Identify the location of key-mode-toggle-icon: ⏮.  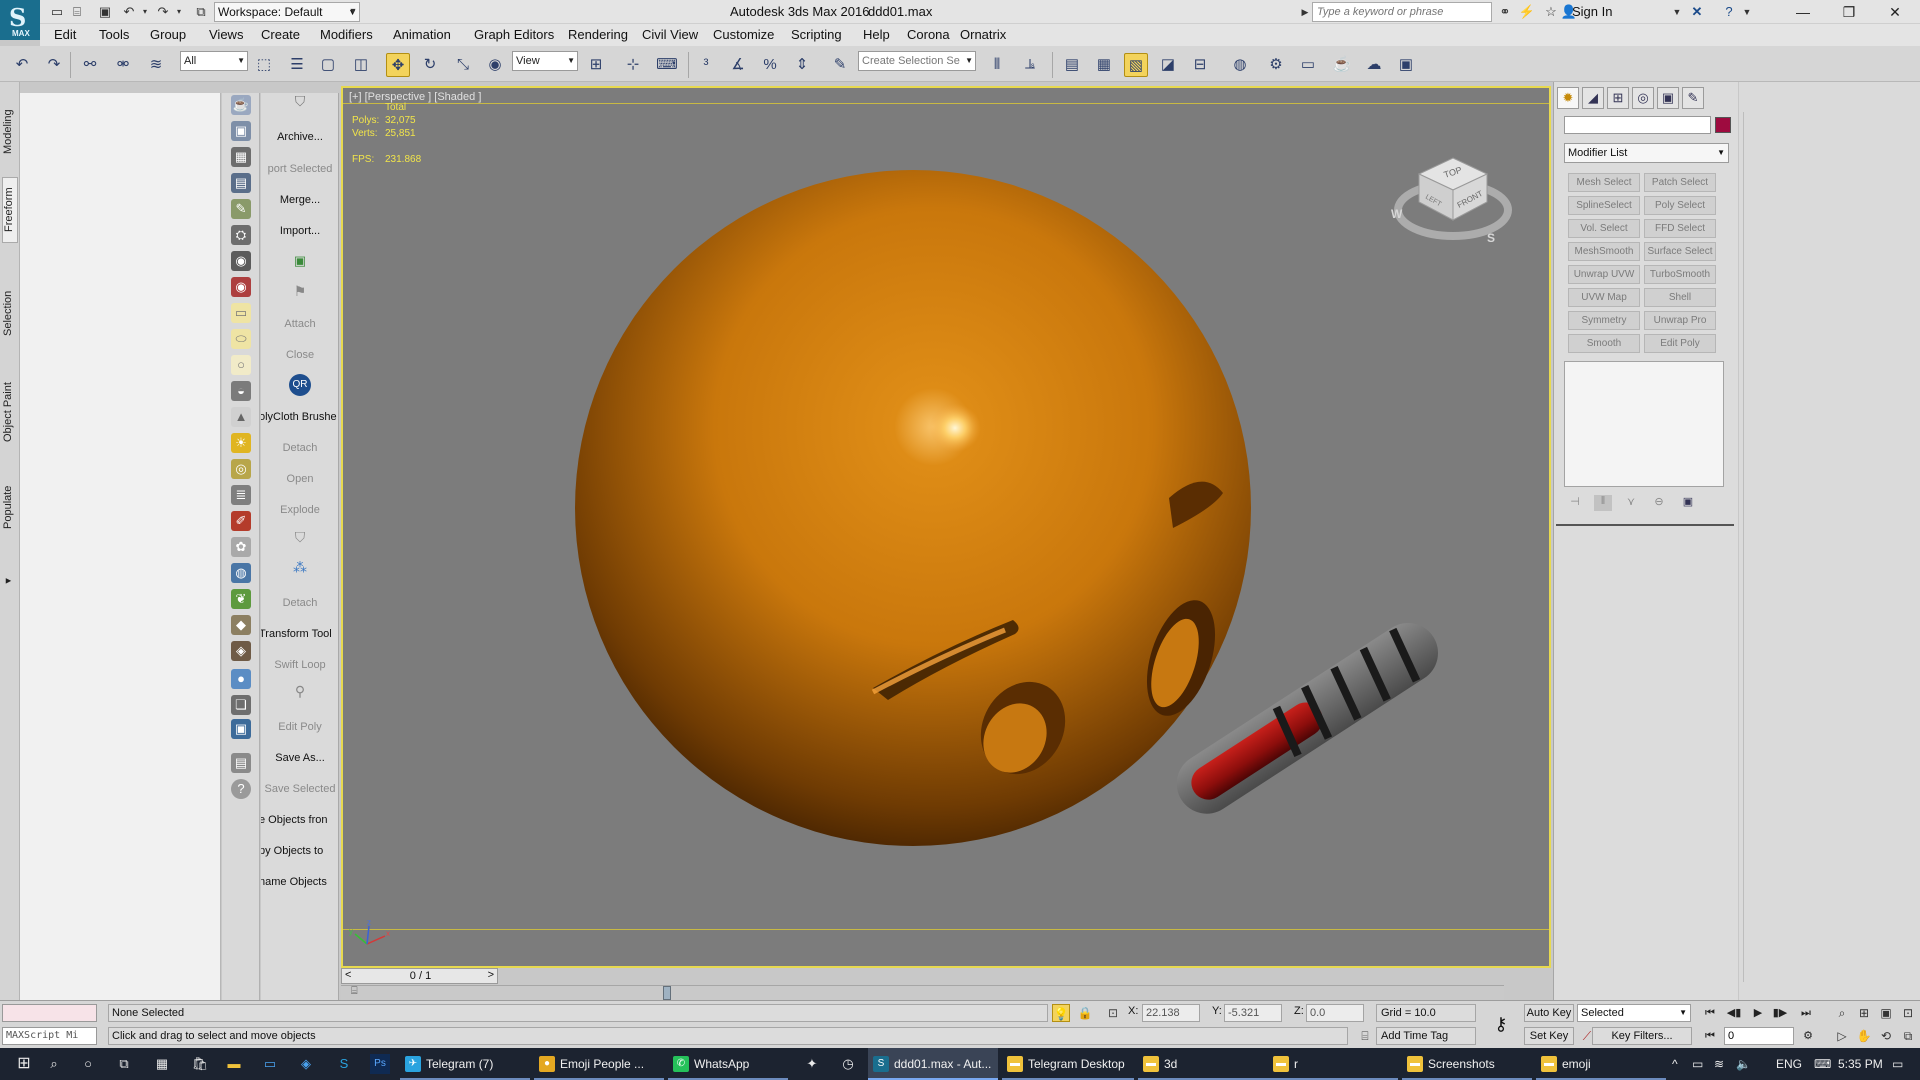
(1710, 1036).